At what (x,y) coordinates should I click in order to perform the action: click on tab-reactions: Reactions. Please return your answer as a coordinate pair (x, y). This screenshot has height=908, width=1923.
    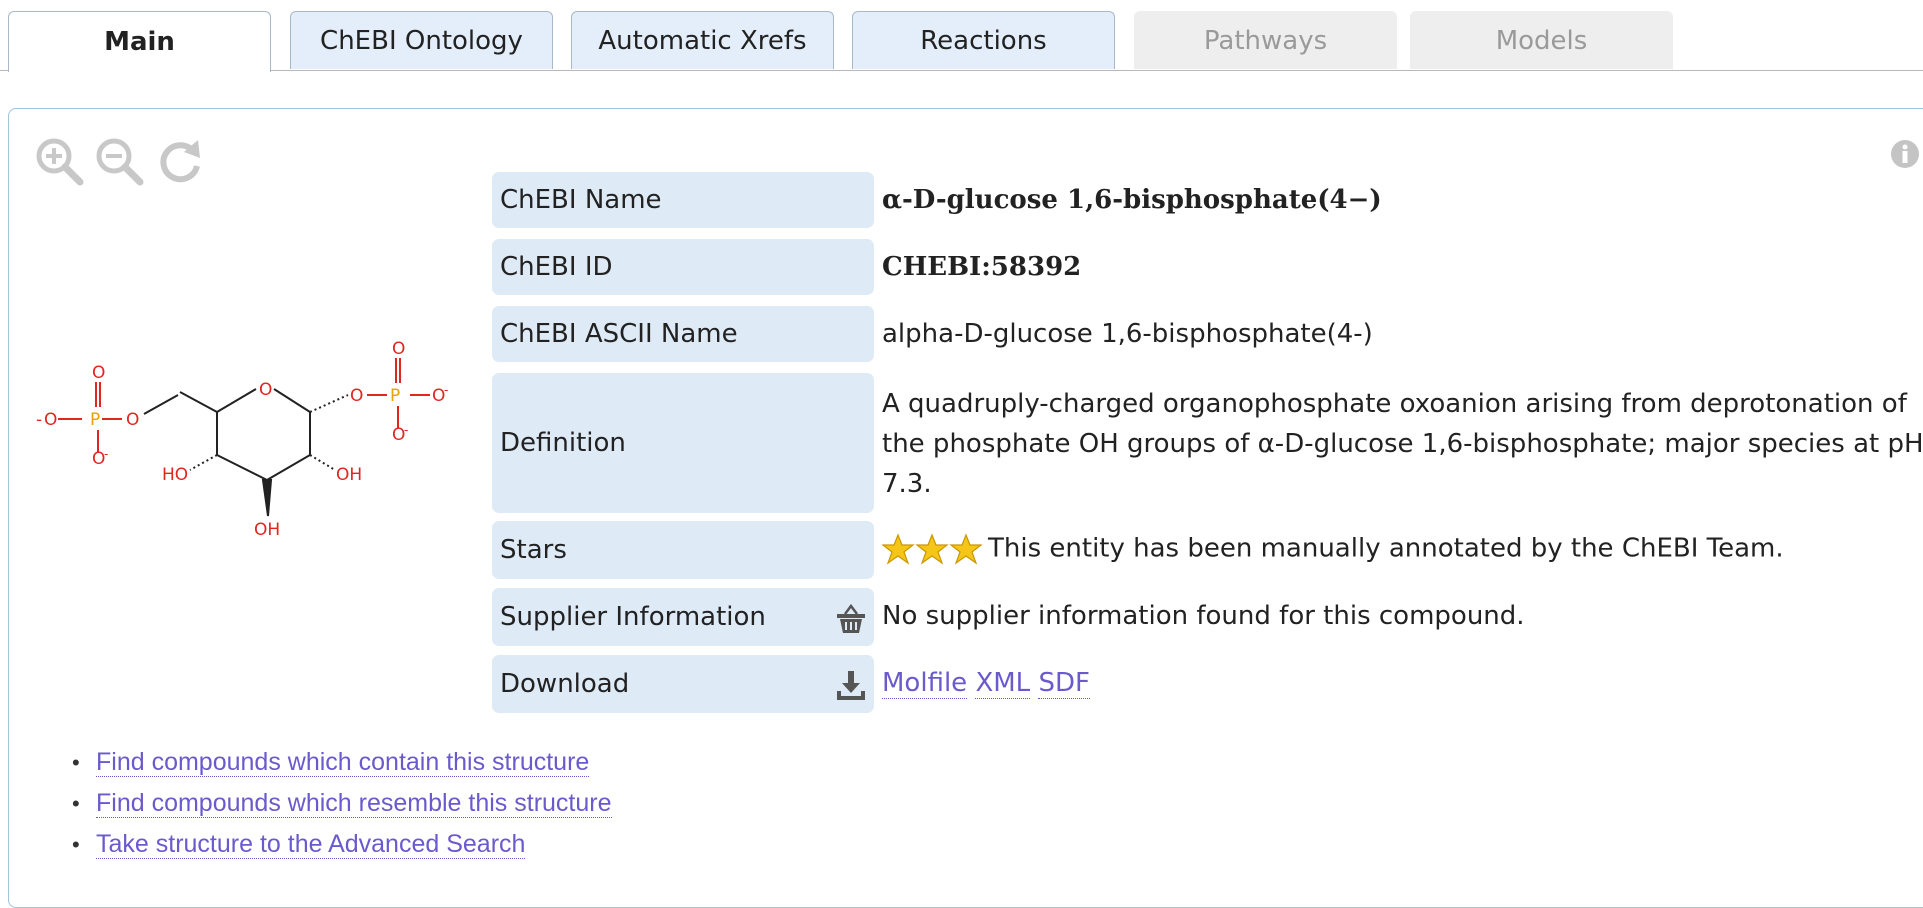
    Looking at the image, I should click on (983, 40).